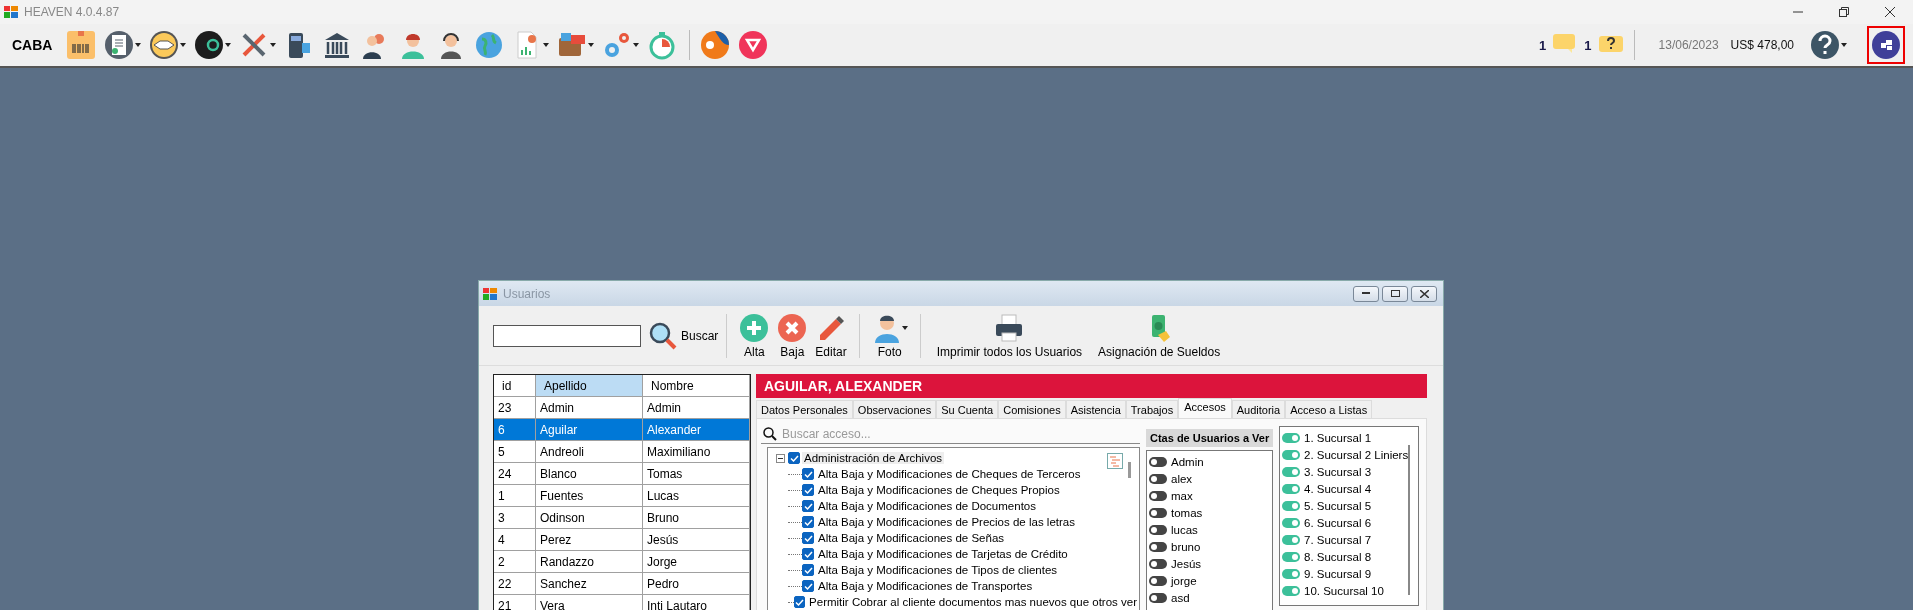  What do you see at coordinates (589, 584) in the screenshot?
I see `table-cell: Sanchez` at bounding box center [589, 584].